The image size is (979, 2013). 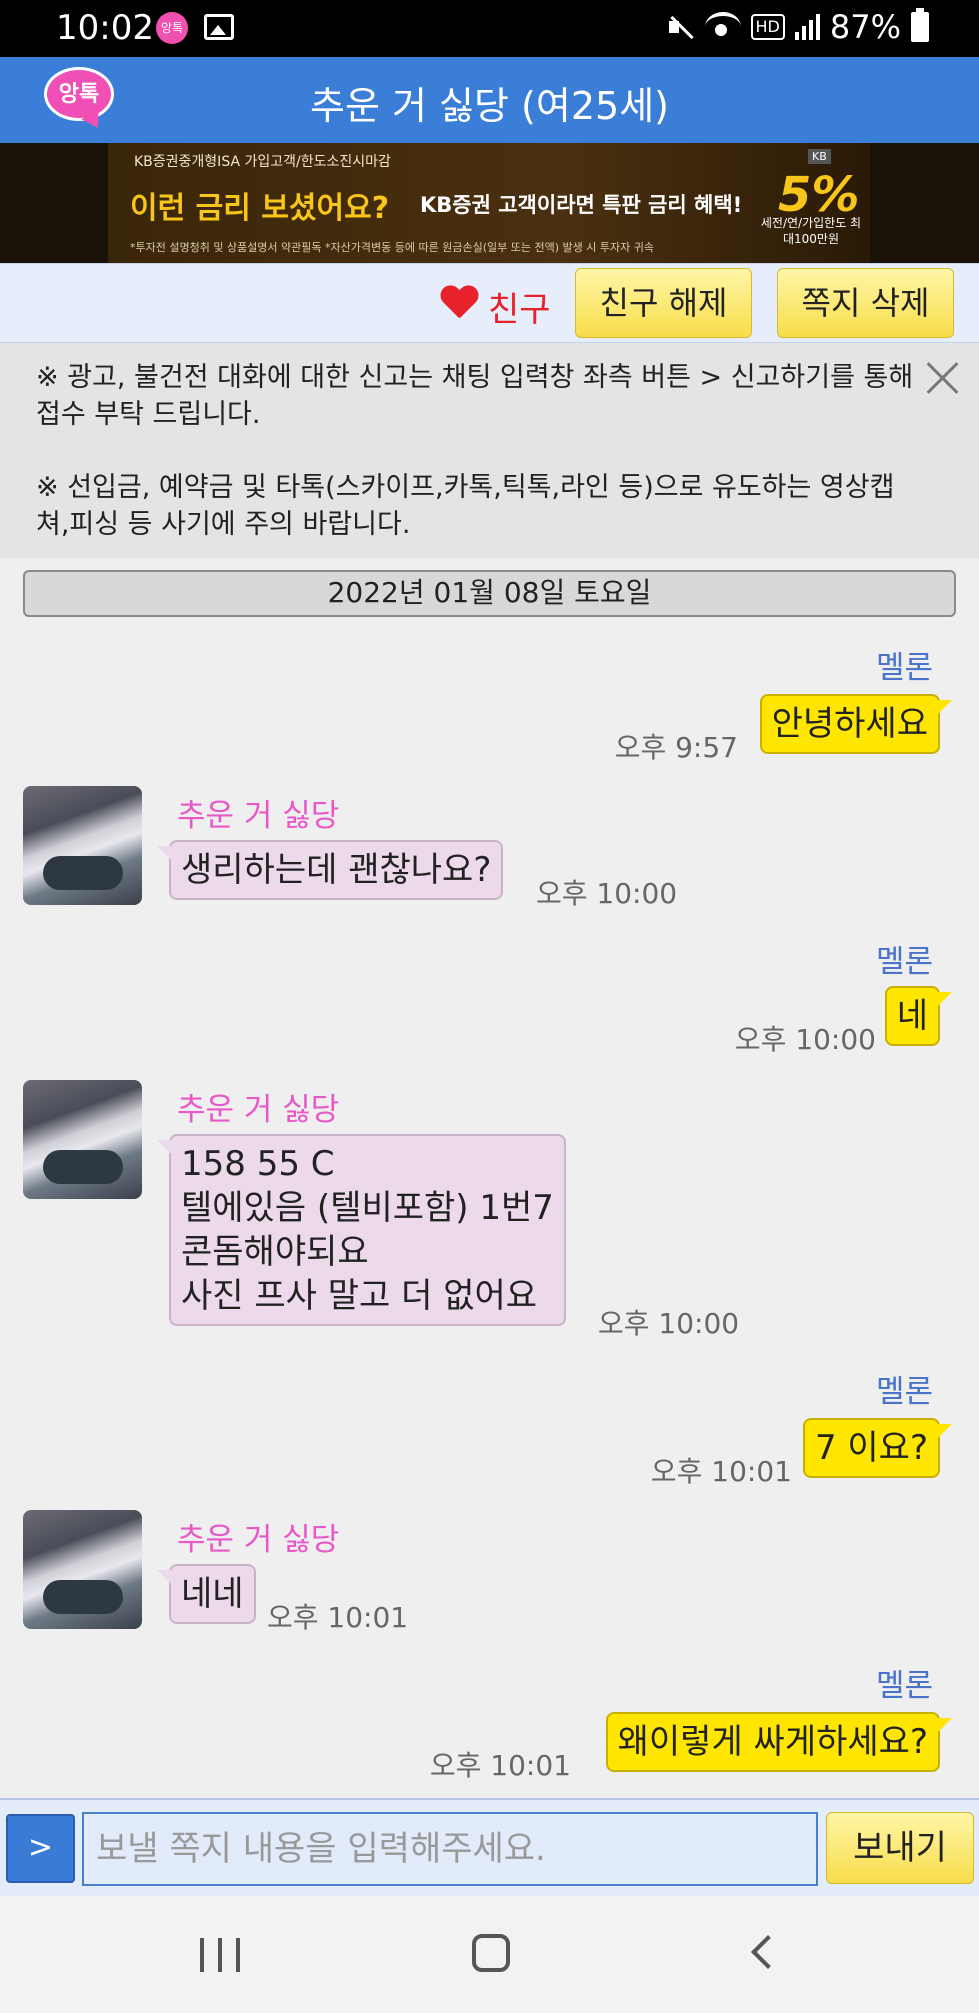 I want to click on app-notification-icon: 앙톡, so click(x=172, y=28).